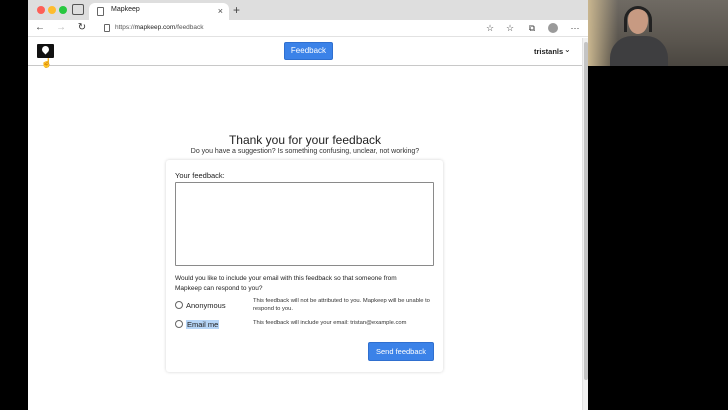 The height and width of the screenshot is (410, 728). Describe the element at coordinates (179, 305) in the screenshot. I see `anonymous-radio` at that location.